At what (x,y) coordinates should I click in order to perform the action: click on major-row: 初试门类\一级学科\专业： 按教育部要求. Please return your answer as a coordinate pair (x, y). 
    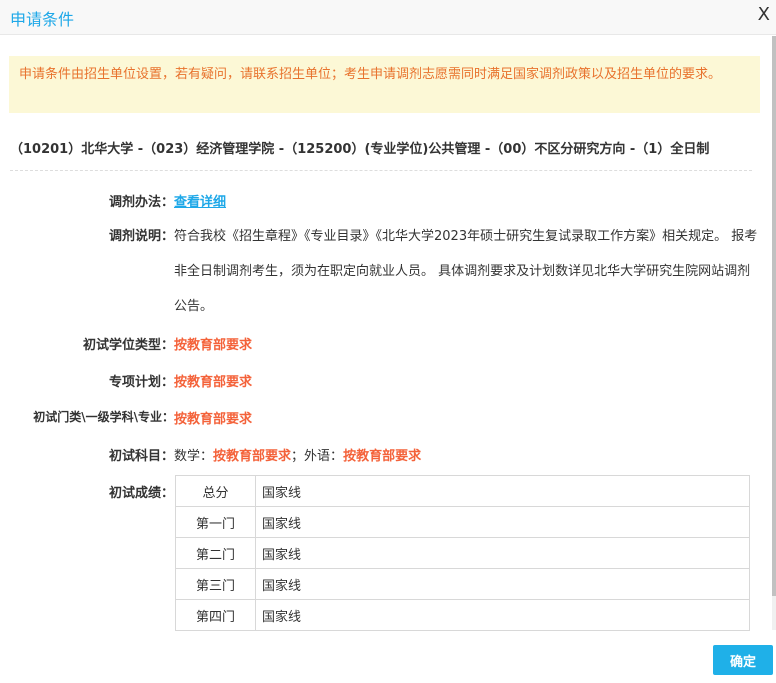
    Looking at the image, I should click on (380, 417).